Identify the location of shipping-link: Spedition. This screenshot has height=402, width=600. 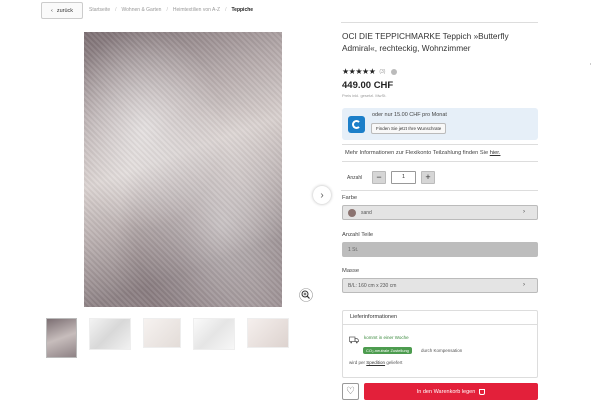
(375, 362).